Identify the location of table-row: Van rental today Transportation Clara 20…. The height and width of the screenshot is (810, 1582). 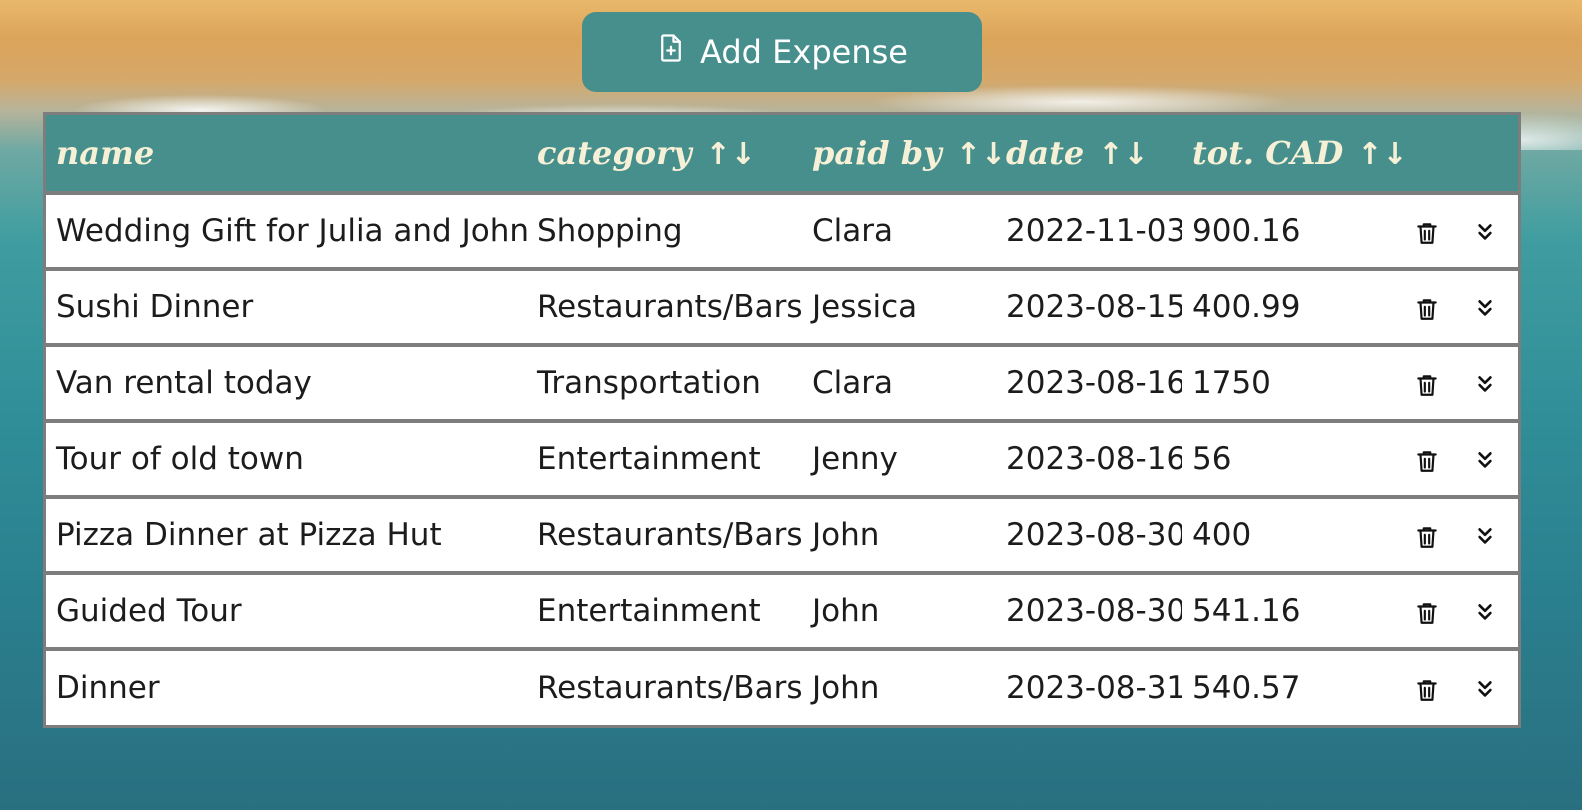
(782, 383).